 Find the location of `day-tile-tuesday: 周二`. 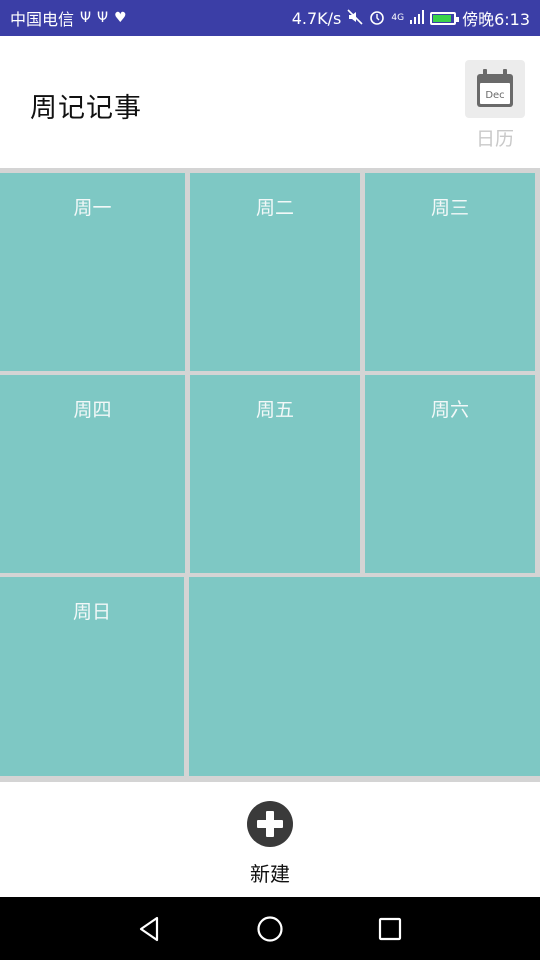

day-tile-tuesday: 周二 is located at coordinates (275, 272).